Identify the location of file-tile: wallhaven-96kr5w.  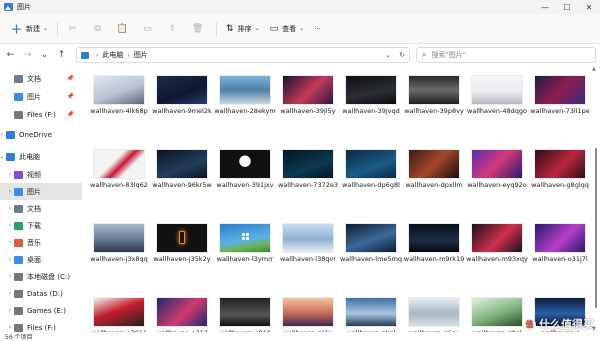
(180, 171).